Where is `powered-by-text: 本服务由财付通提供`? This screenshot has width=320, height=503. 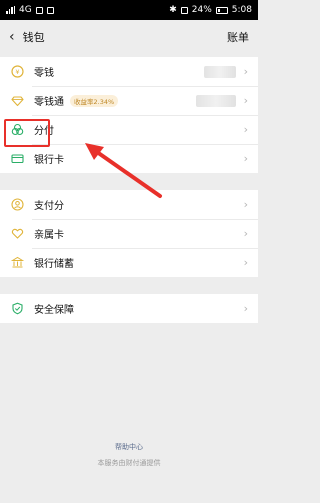 powered-by-text: 本服务由财付通提供 is located at coordinates (129, 463).